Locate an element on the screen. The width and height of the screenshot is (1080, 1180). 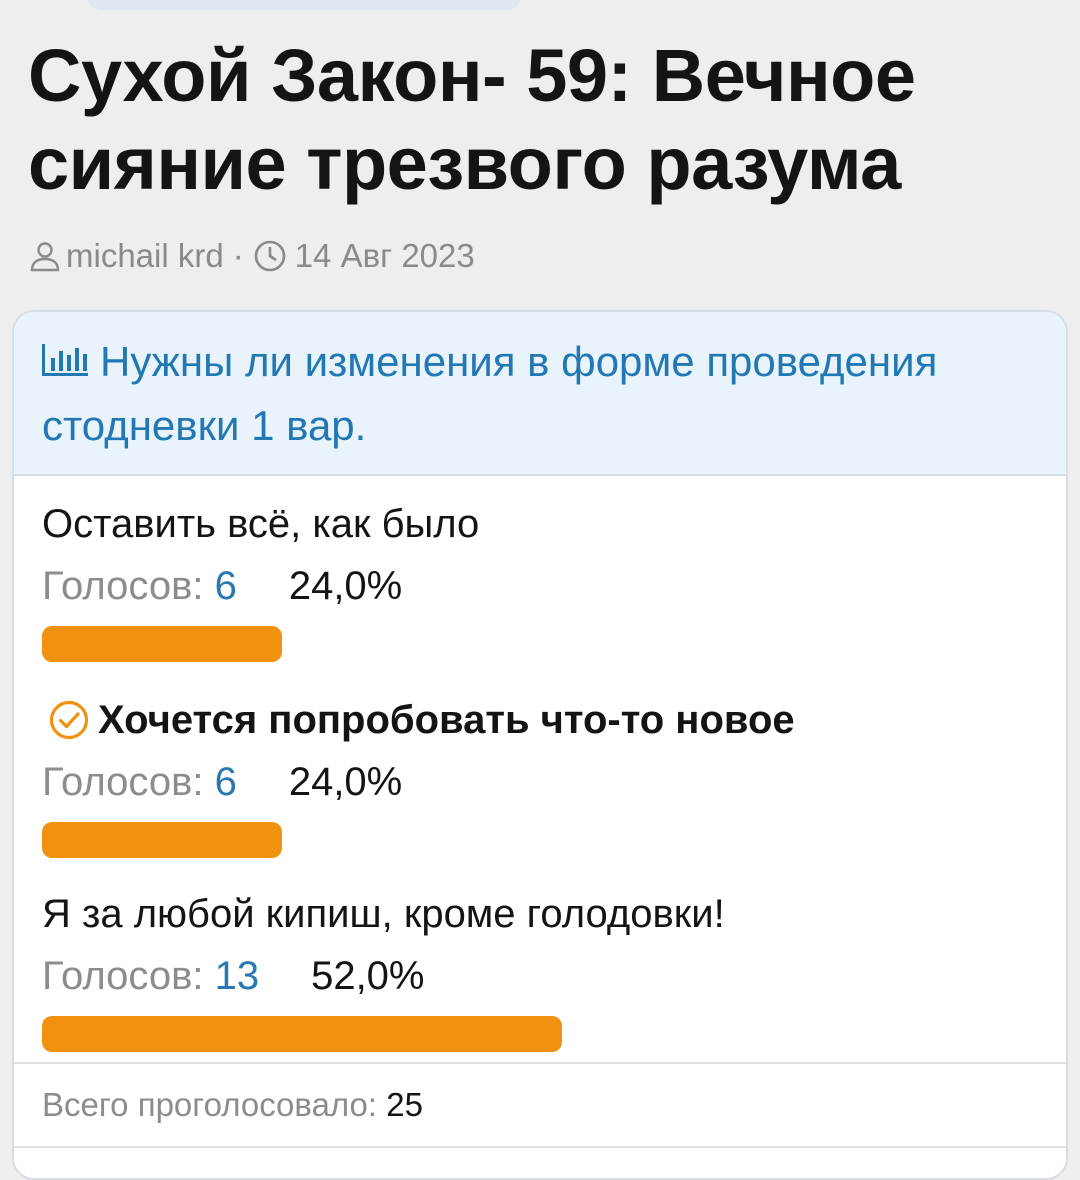
post-date: 14 Авг 2023 is located at coordinates (385, 256).